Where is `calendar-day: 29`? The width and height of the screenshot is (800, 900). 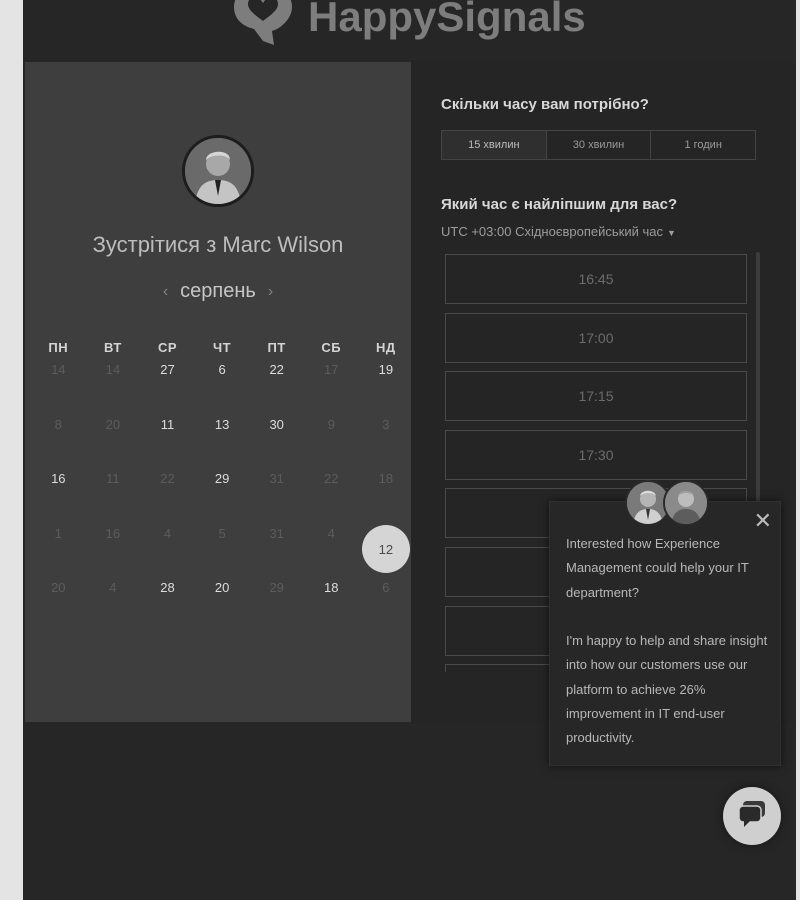
calendar-day: 29 is located at coordinates (222, 494).